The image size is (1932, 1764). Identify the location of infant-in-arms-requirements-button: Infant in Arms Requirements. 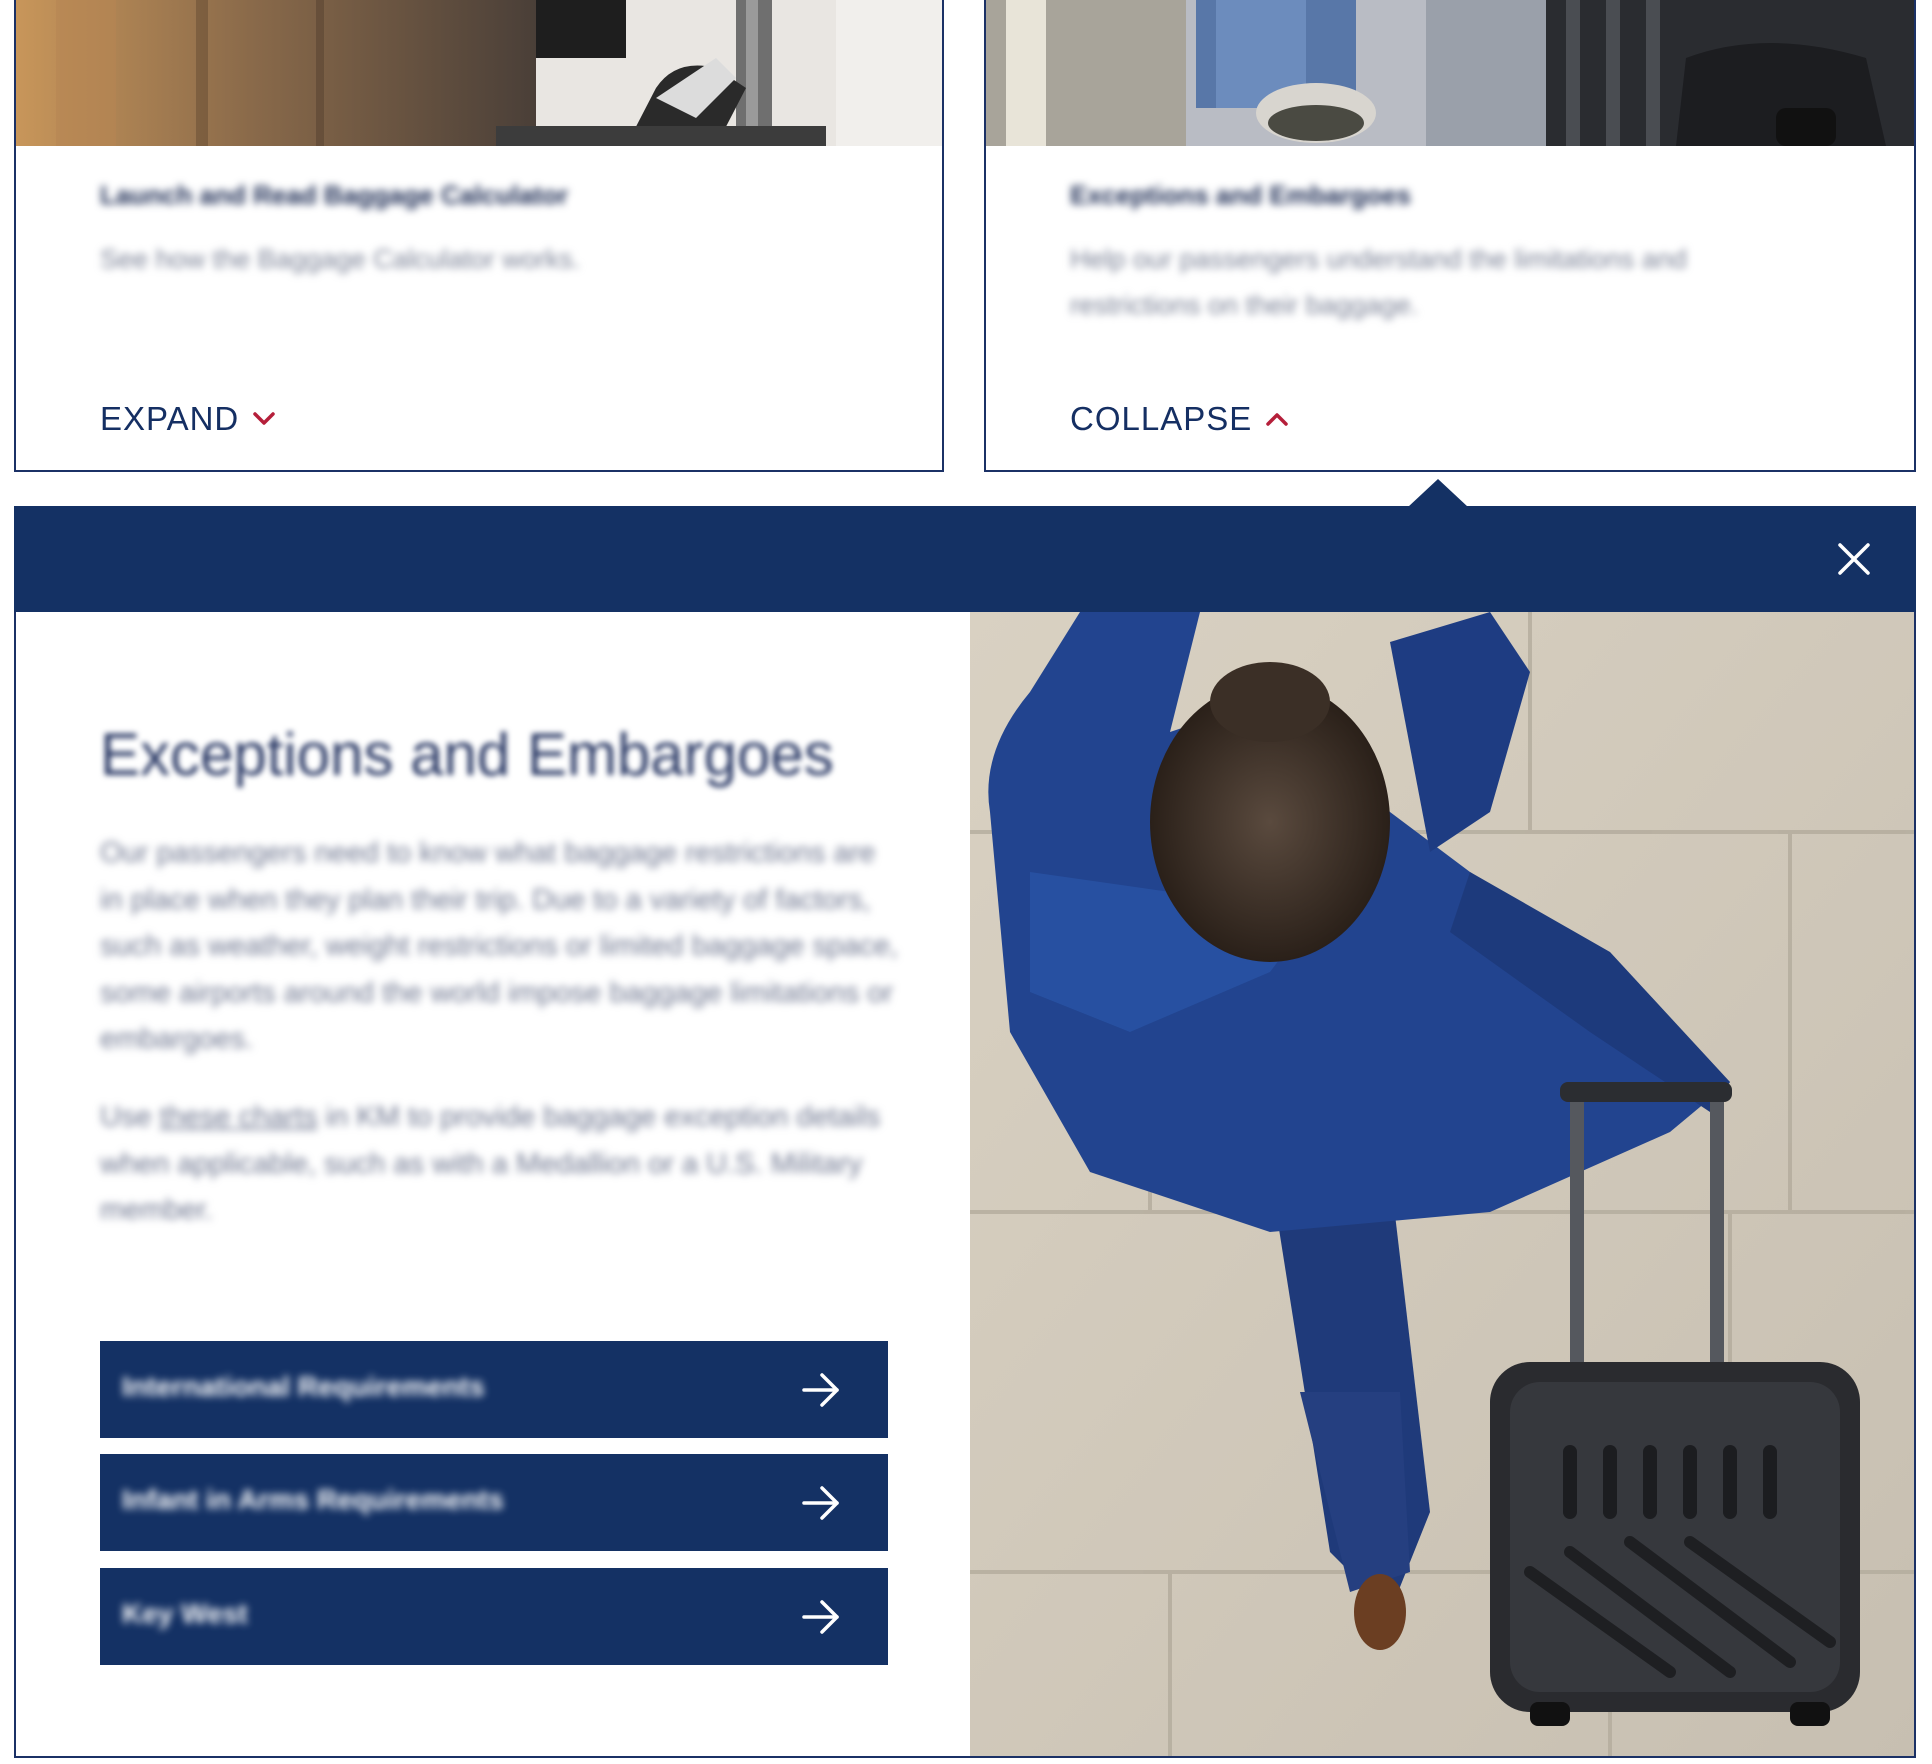
(494, 1502).